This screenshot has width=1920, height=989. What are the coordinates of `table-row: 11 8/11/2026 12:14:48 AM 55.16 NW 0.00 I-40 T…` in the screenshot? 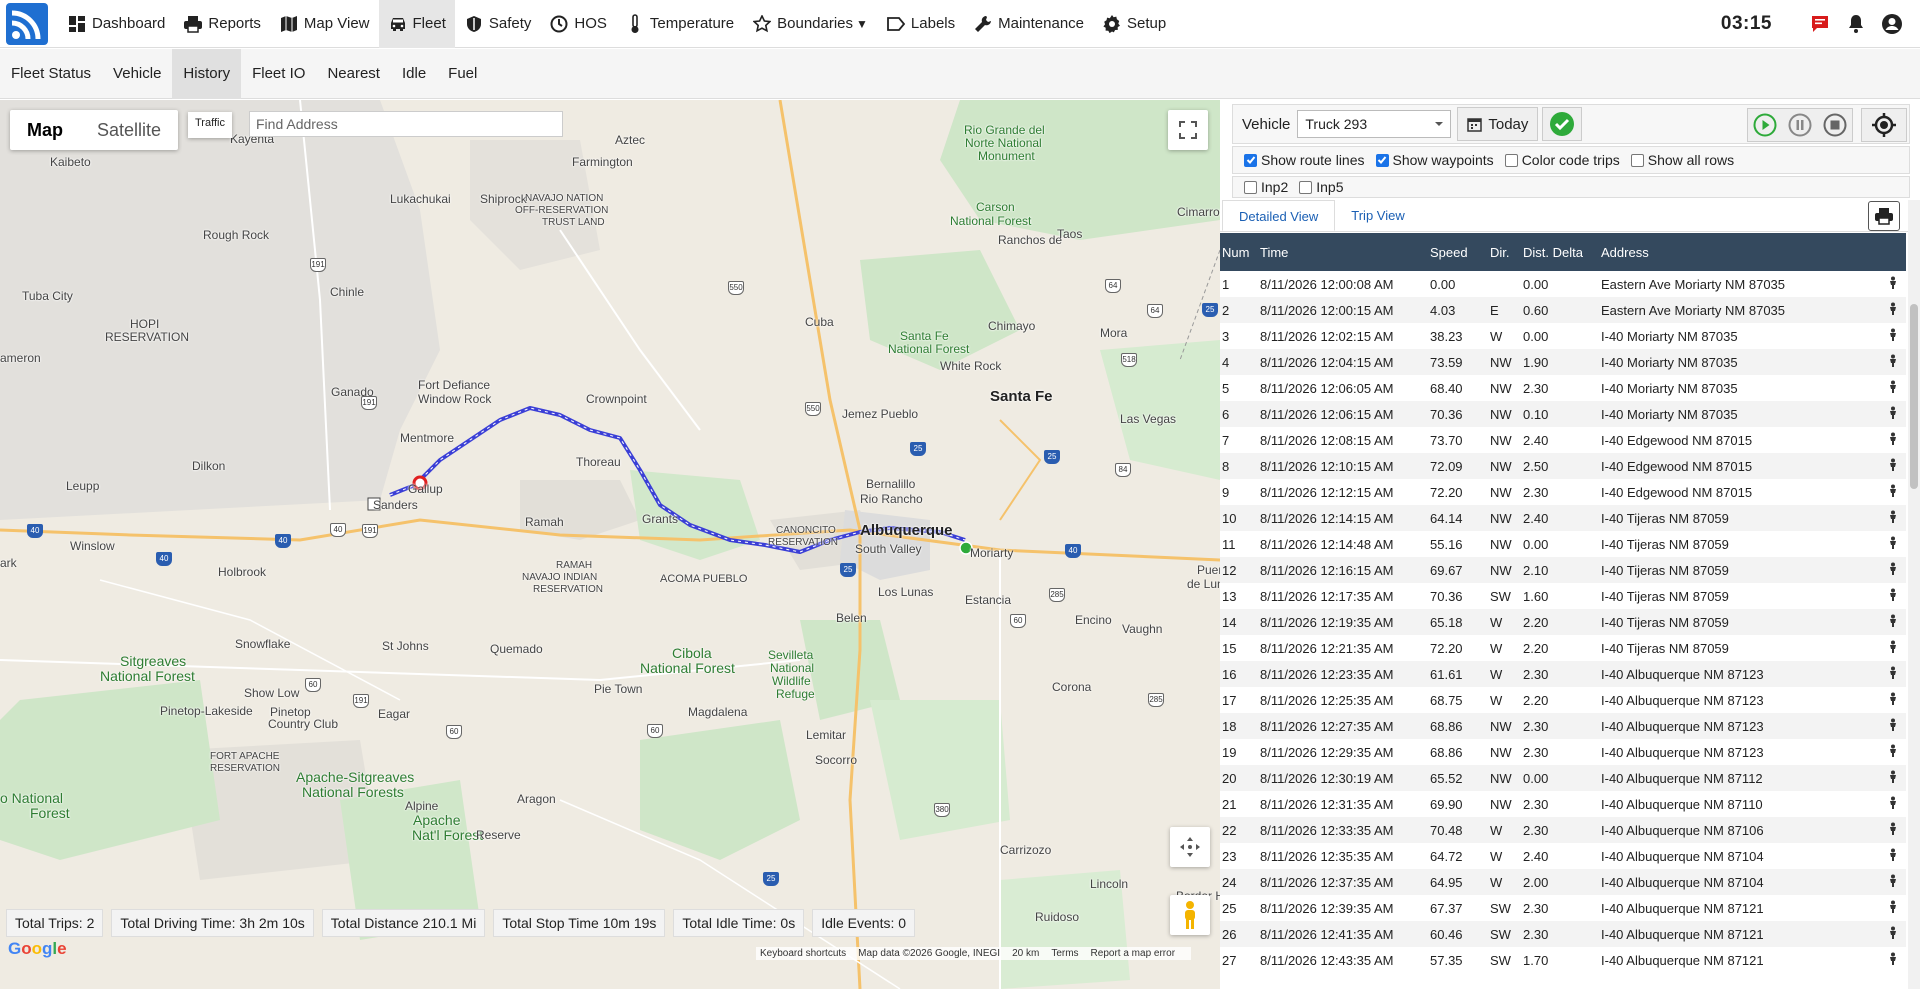 It's located at (1563, 544).